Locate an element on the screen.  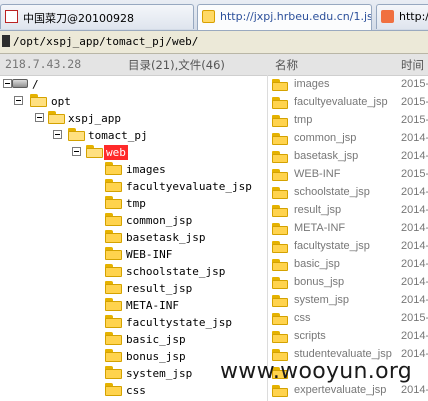
tree-label: system_jsp is located at coordinates (159, 373).